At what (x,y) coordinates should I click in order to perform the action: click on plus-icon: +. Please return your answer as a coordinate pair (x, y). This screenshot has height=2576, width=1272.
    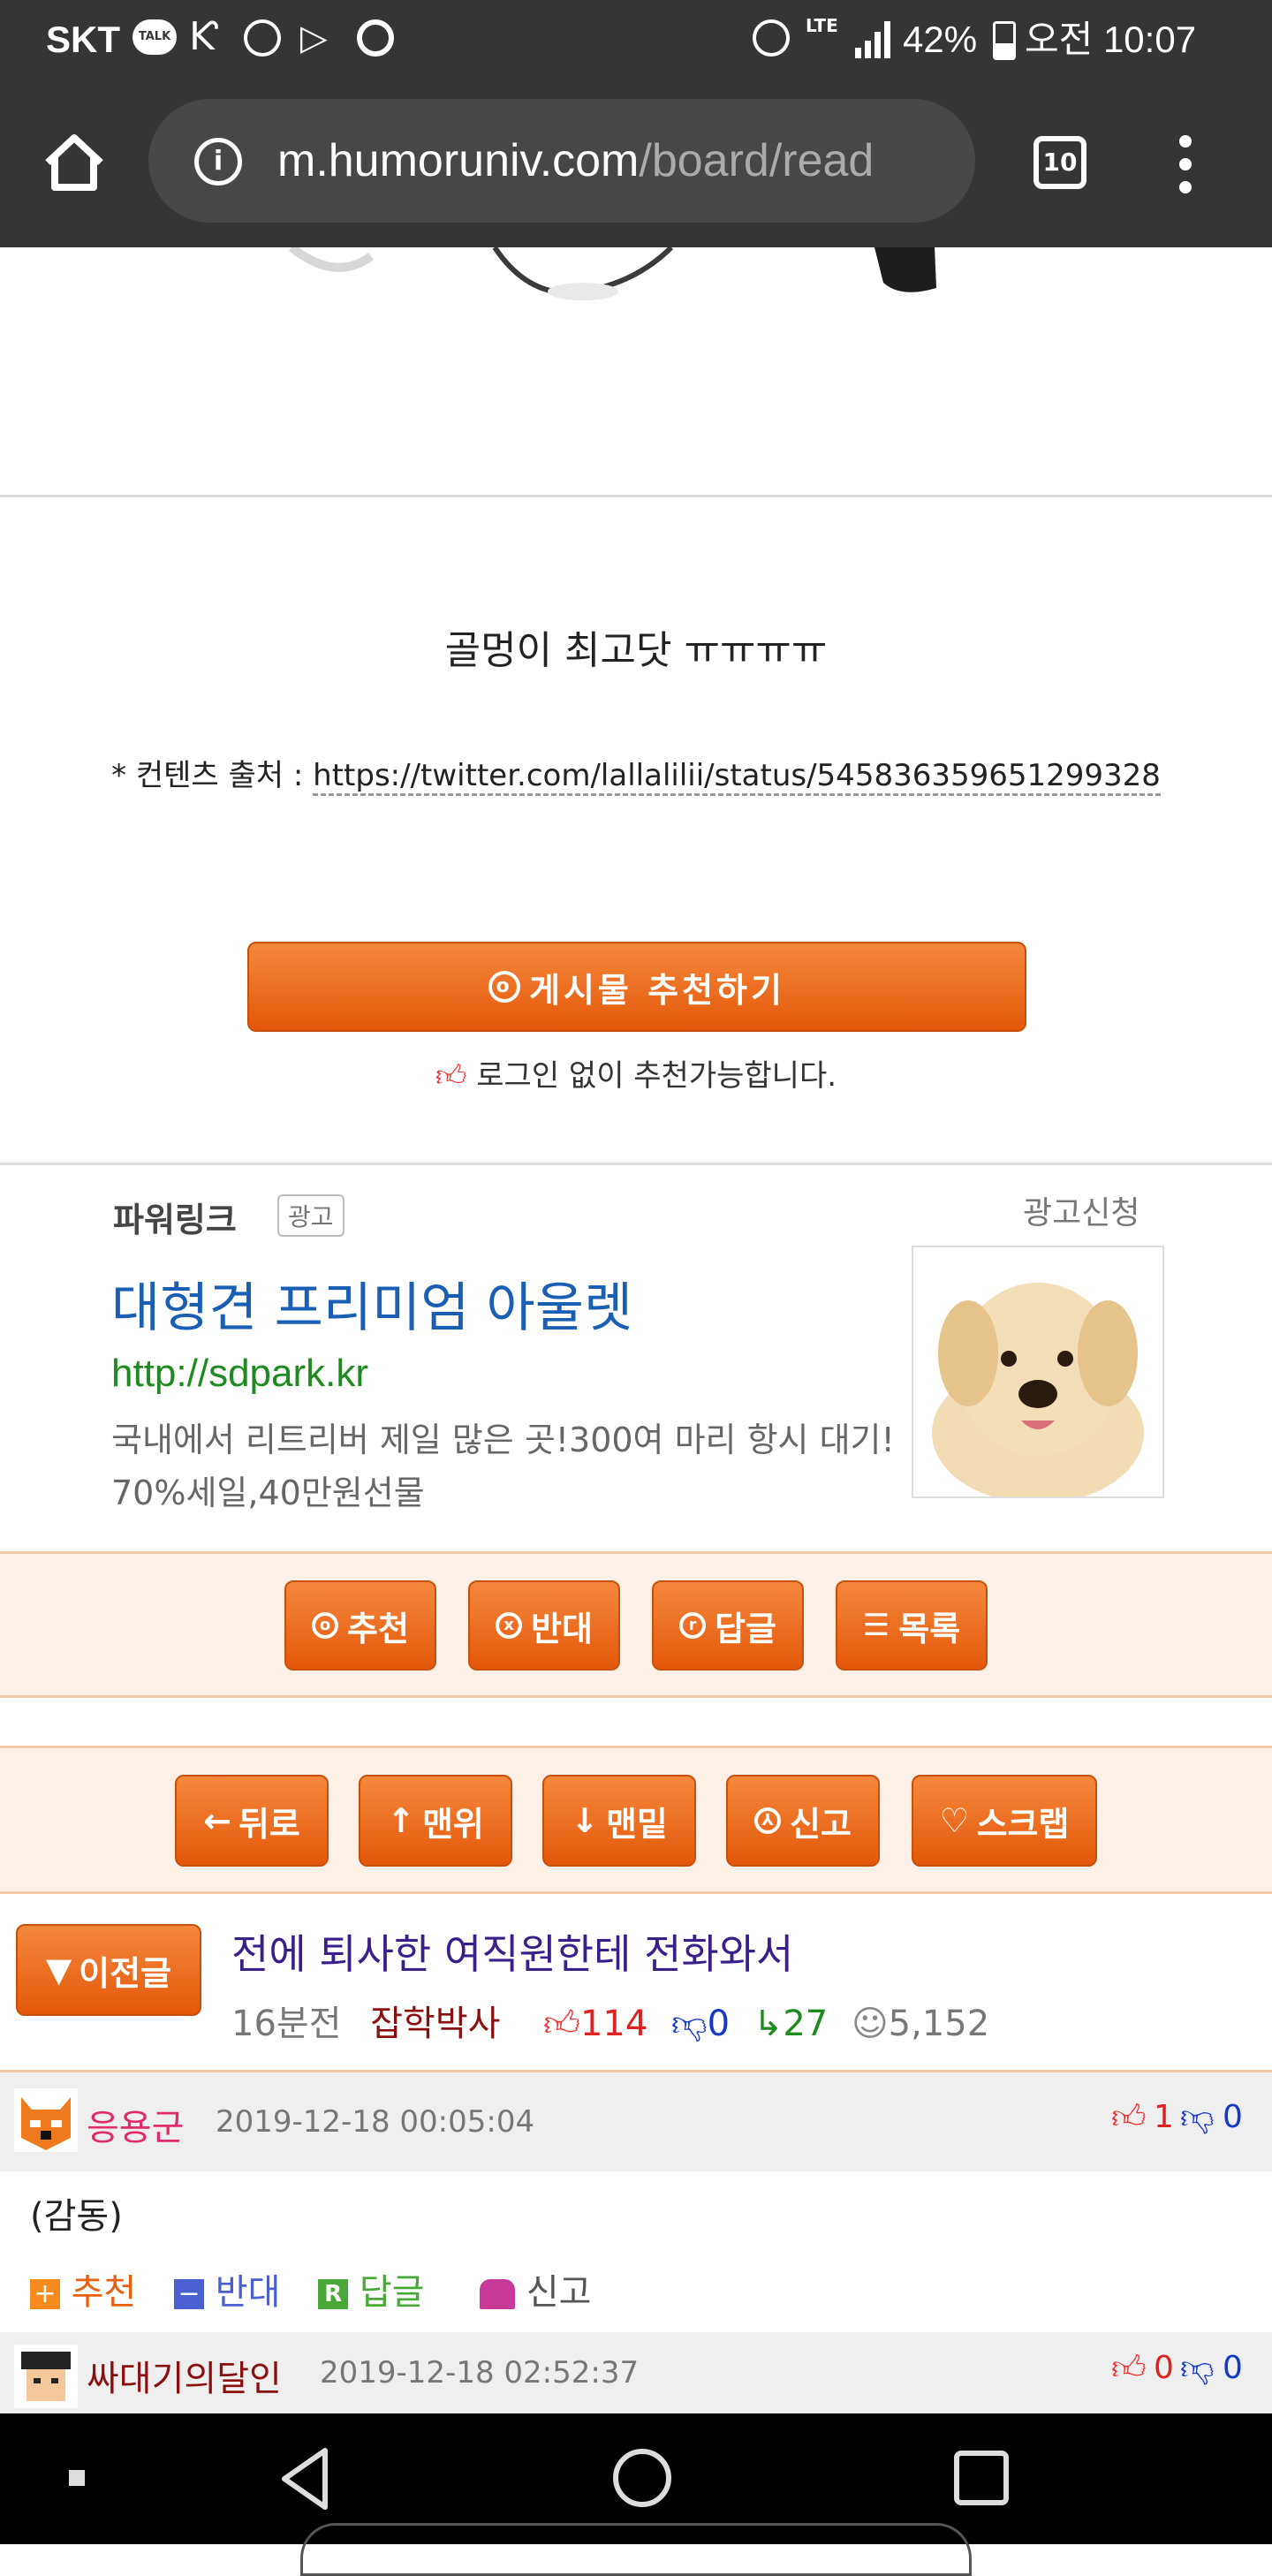
    Looking at the image, I should click on (45, 2294).